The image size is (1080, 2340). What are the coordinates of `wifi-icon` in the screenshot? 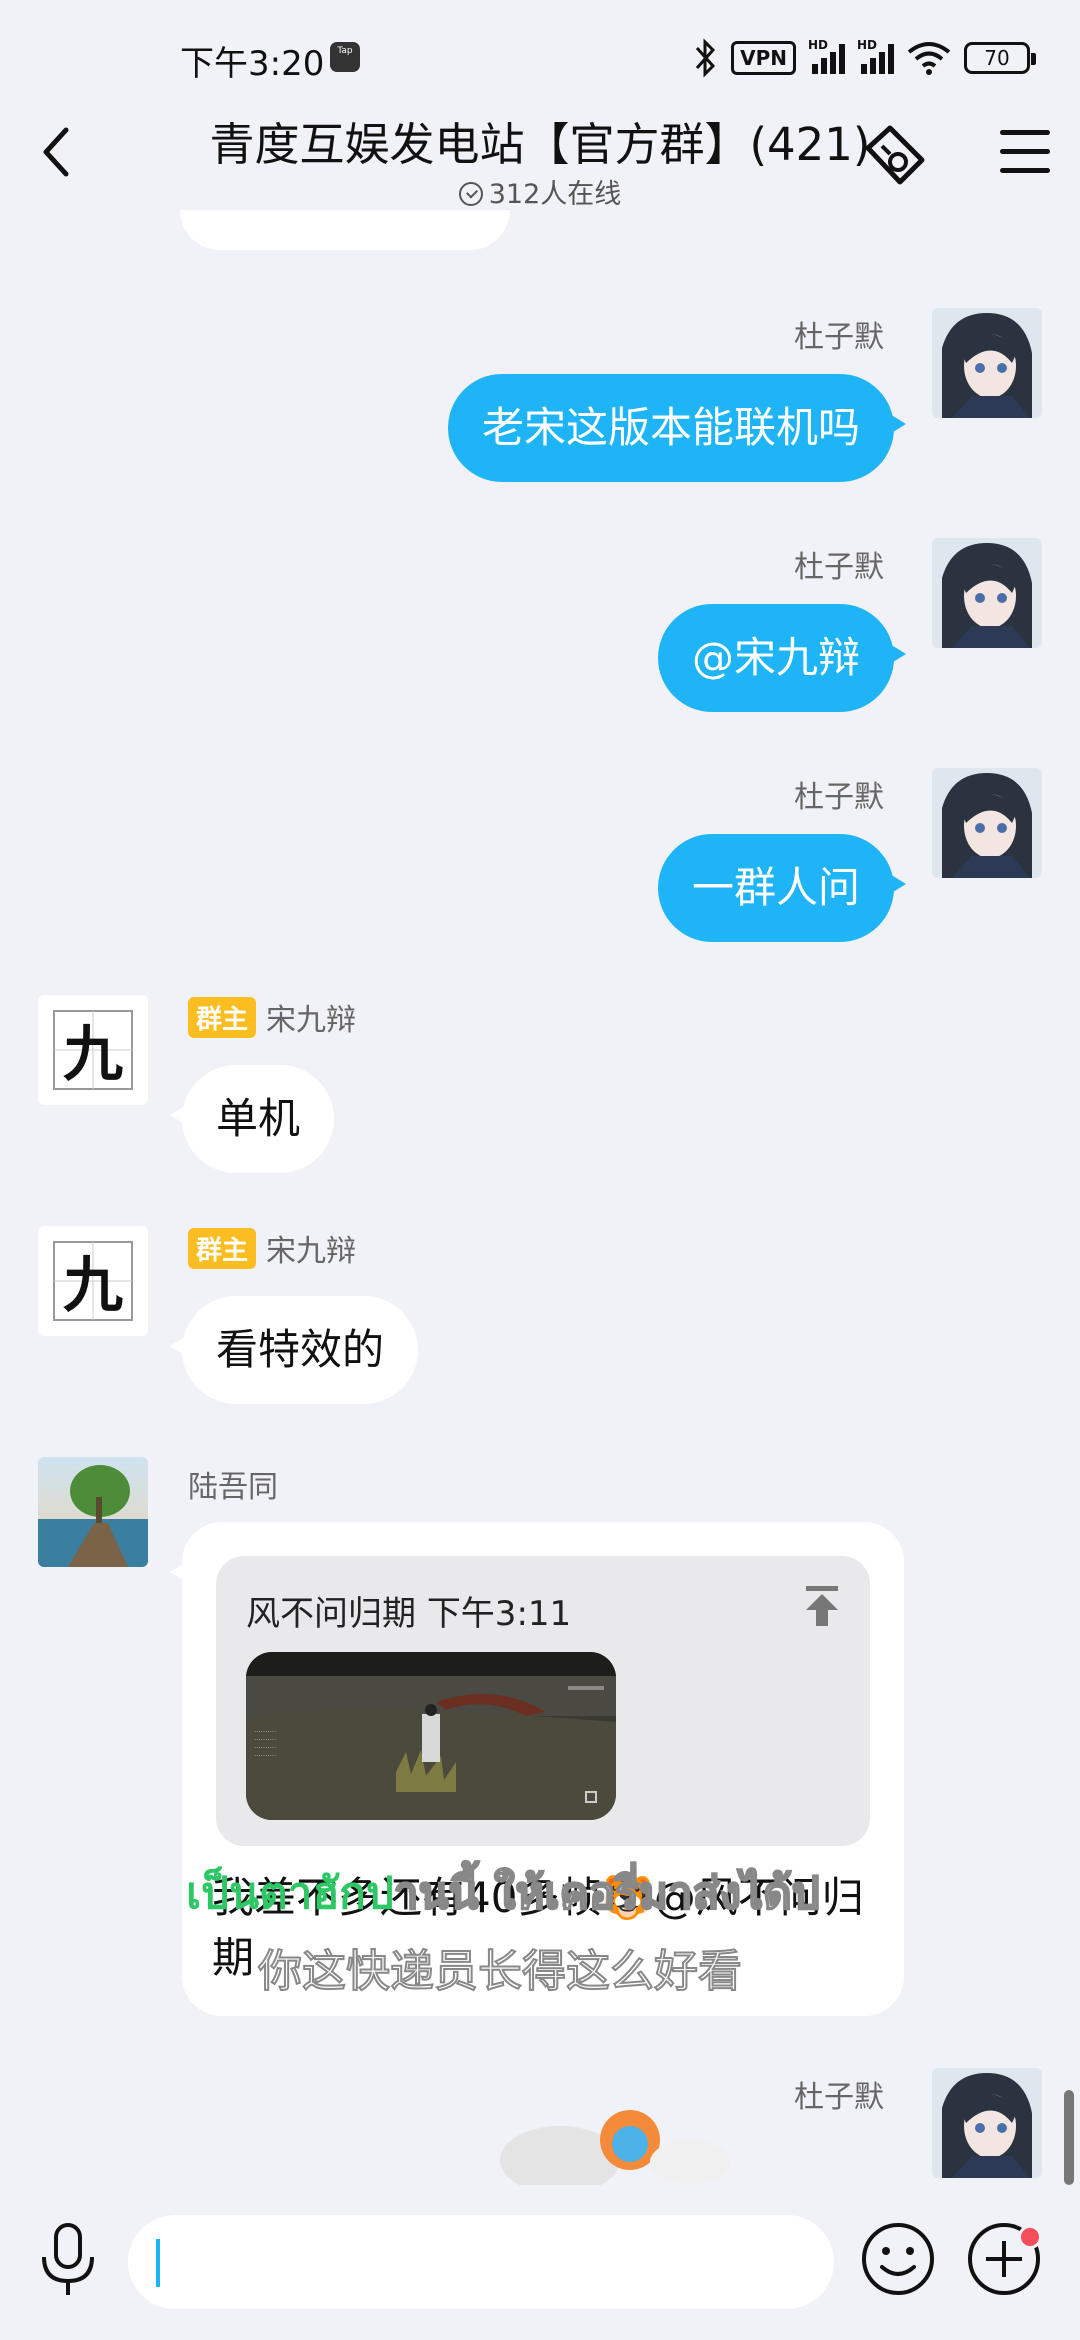 It's located at (929, 58).